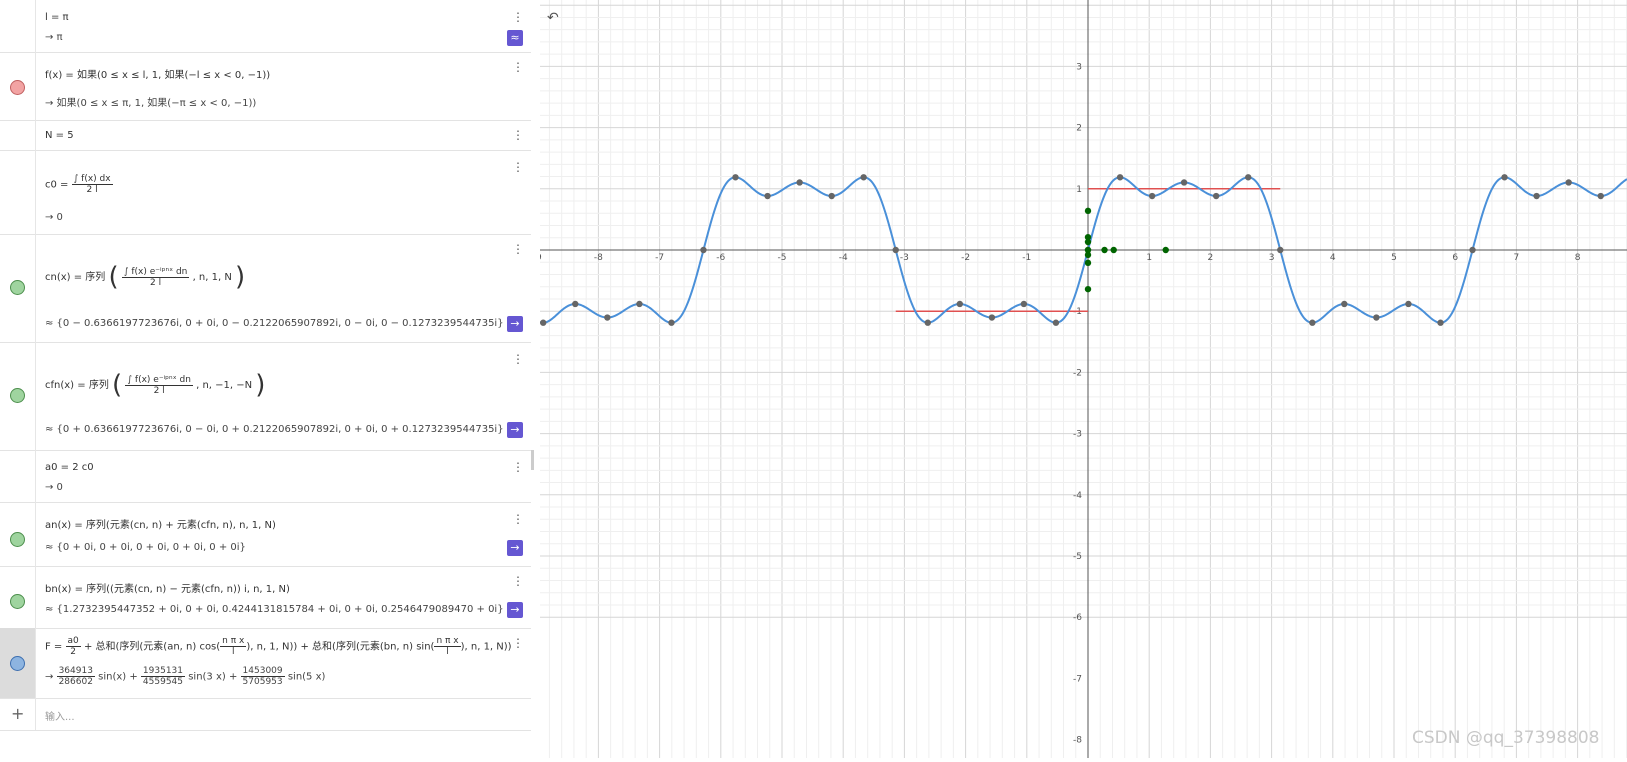 Image resolution: width=1627 pixels, height=762 pixels. I want to click on y-tick-label: -1, so click(1077, 312).